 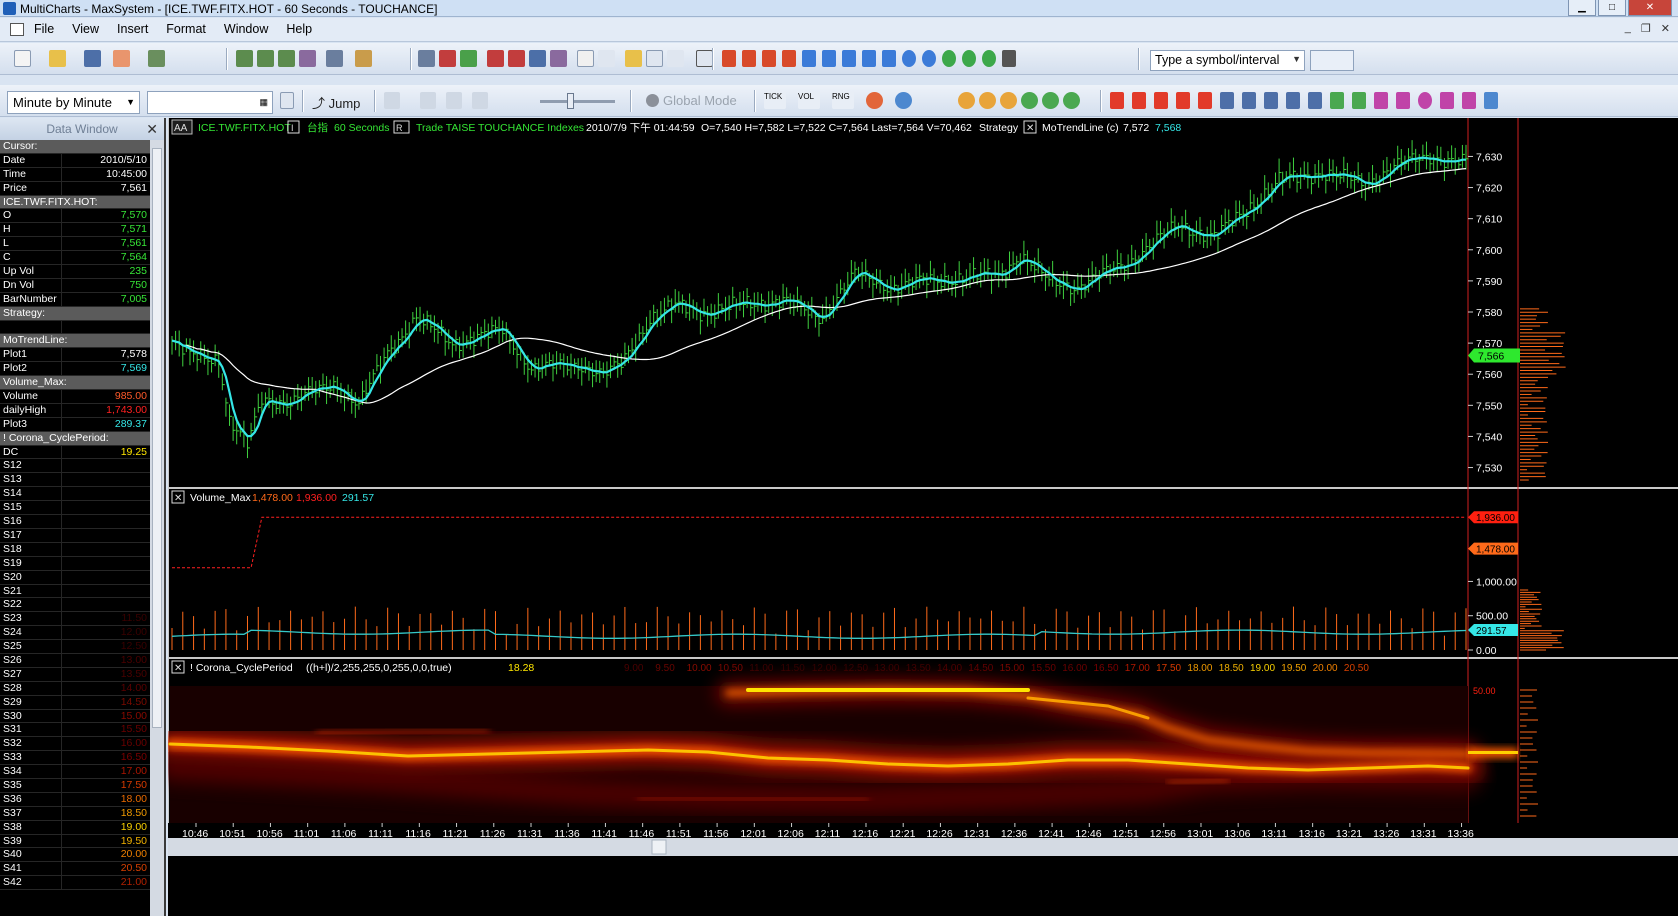 I want to click on maximize-button: □, so click(x=1612, y=8).